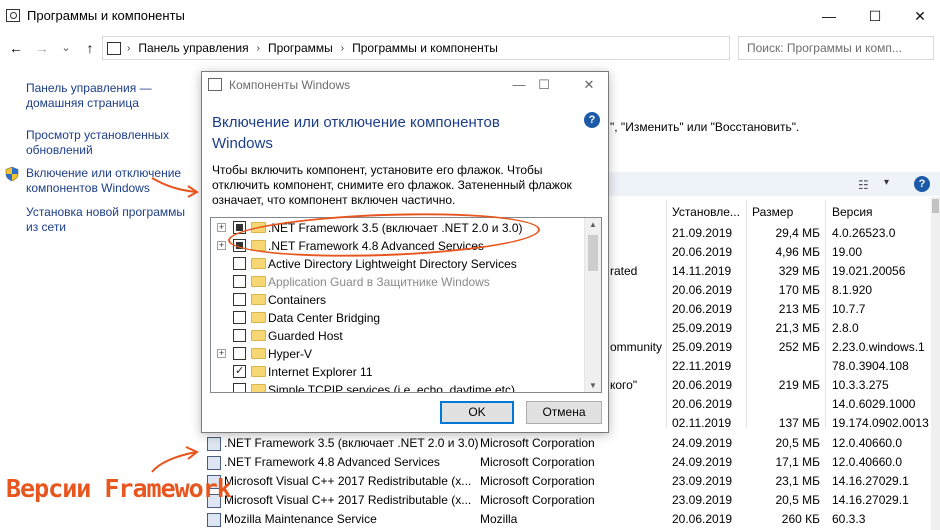  What do you see at coordinates (477, 412) in the screenshot?
I see `ok-button: OK` at bounding box center [477, 412].